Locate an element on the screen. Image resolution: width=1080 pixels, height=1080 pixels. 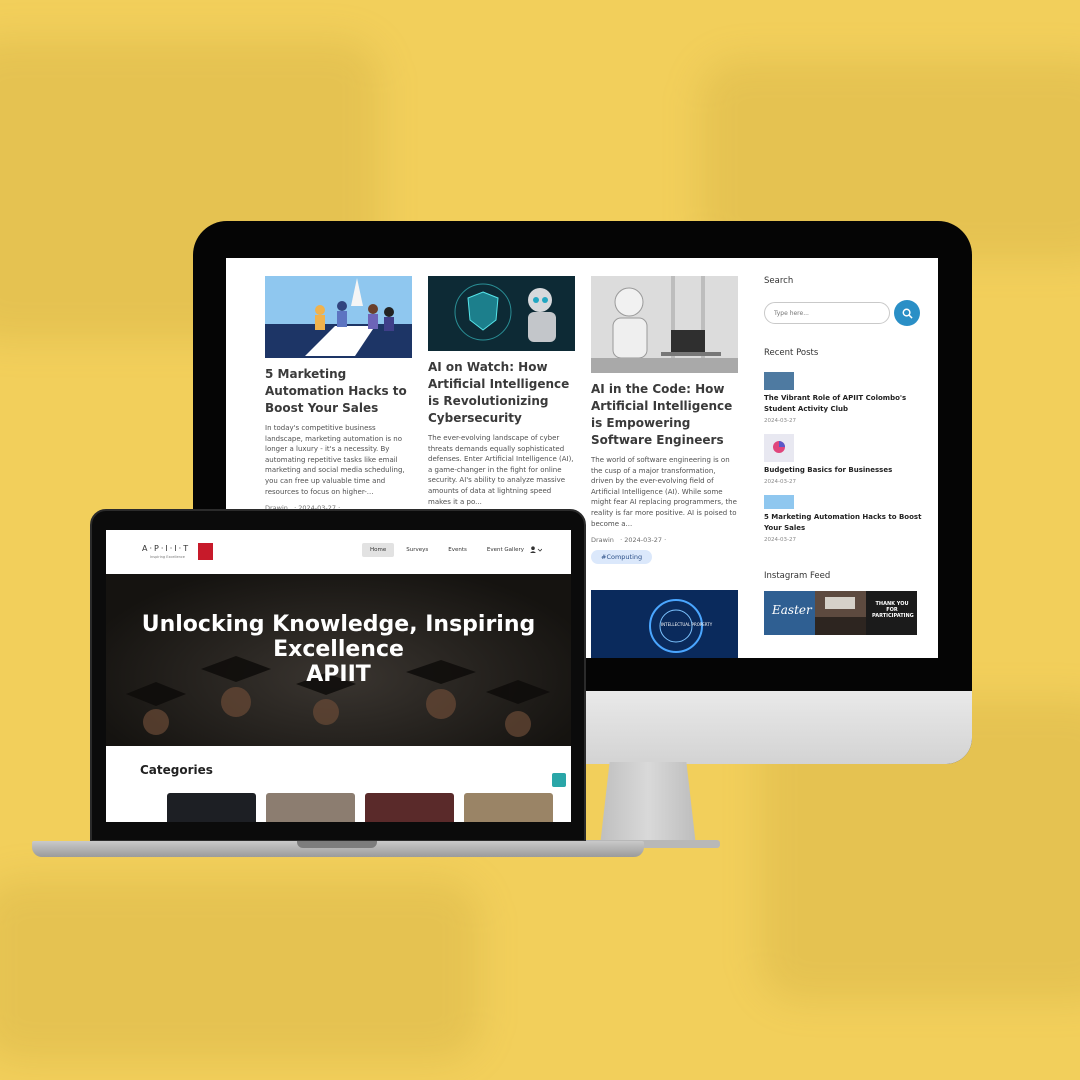
recent-post-title: Budgeting Basics for Businesses is located at coordinates (844, 470).